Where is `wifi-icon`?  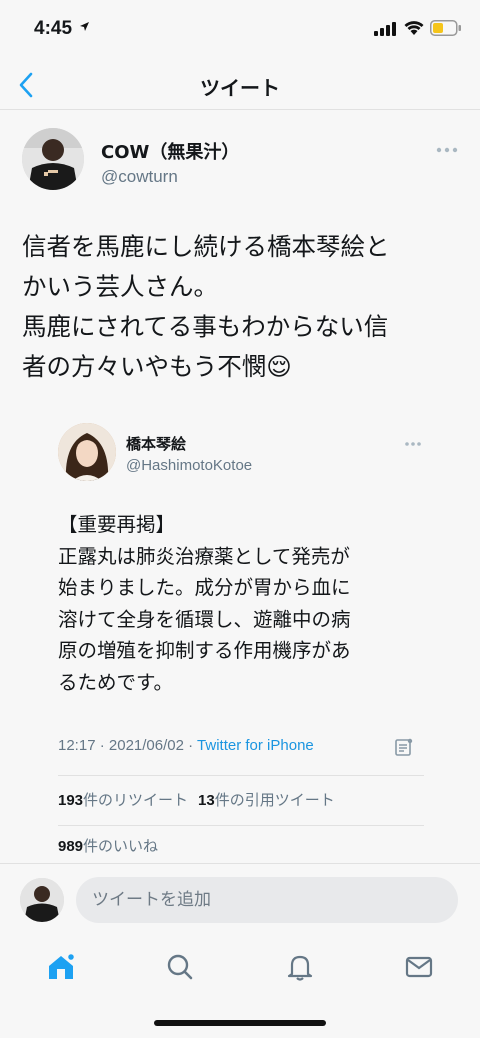
wifi-icon is located at coordinates (414, 28).